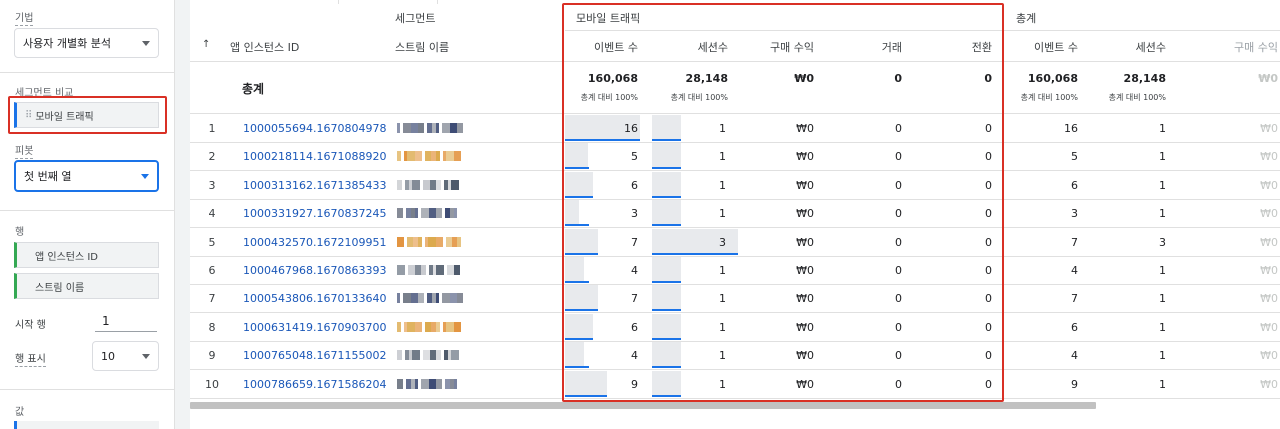 The width and height of the screenshot is (1280, 429). Describe the element at coordinates (1122, 47) in the screenshot. I see `column-header-total-sessions: 세션수` at that location.